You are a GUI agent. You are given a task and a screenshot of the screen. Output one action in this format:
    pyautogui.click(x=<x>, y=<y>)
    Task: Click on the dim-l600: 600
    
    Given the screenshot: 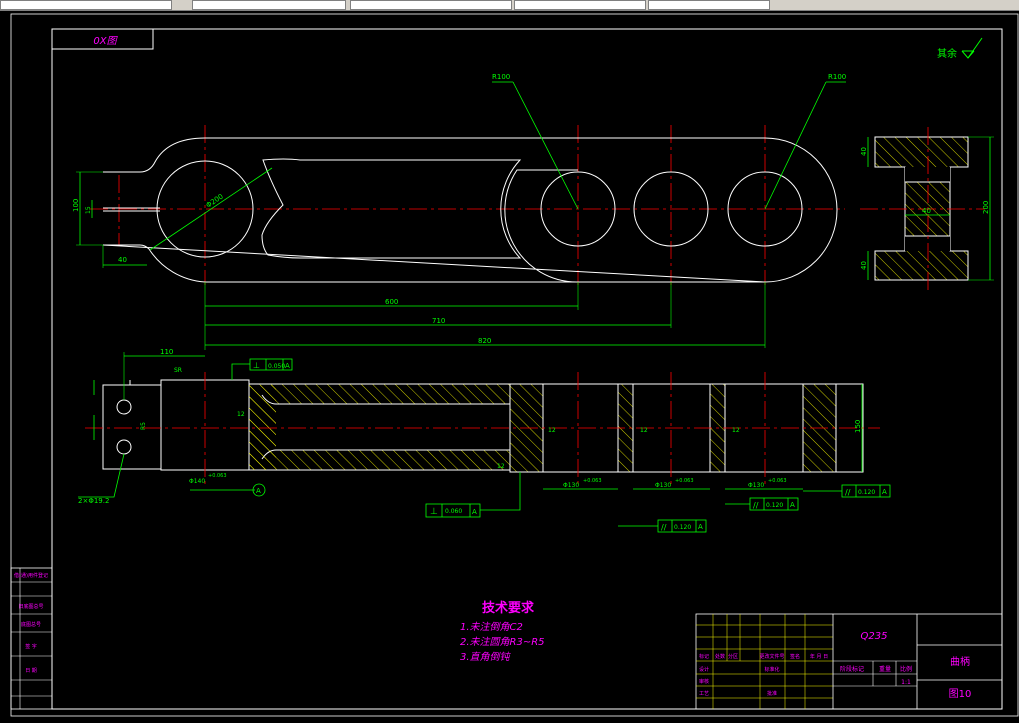 What is the action you would take?
    pyautogui.click(x=391, y=302)
    